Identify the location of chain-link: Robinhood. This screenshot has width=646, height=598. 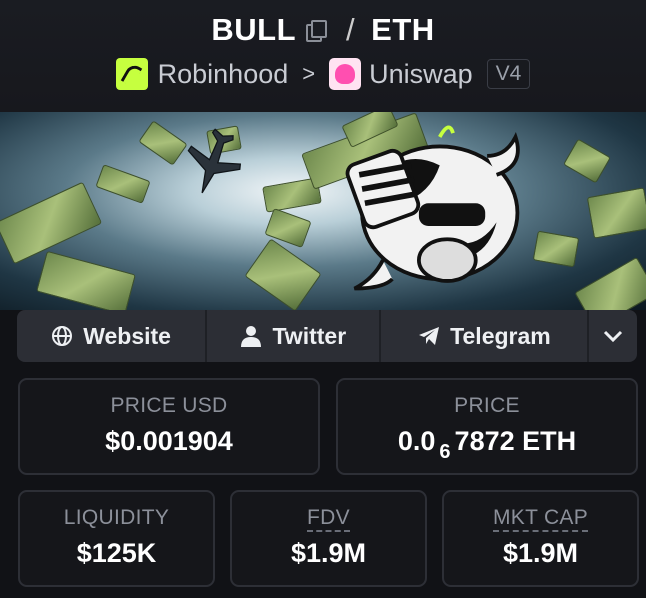
(223, 74).